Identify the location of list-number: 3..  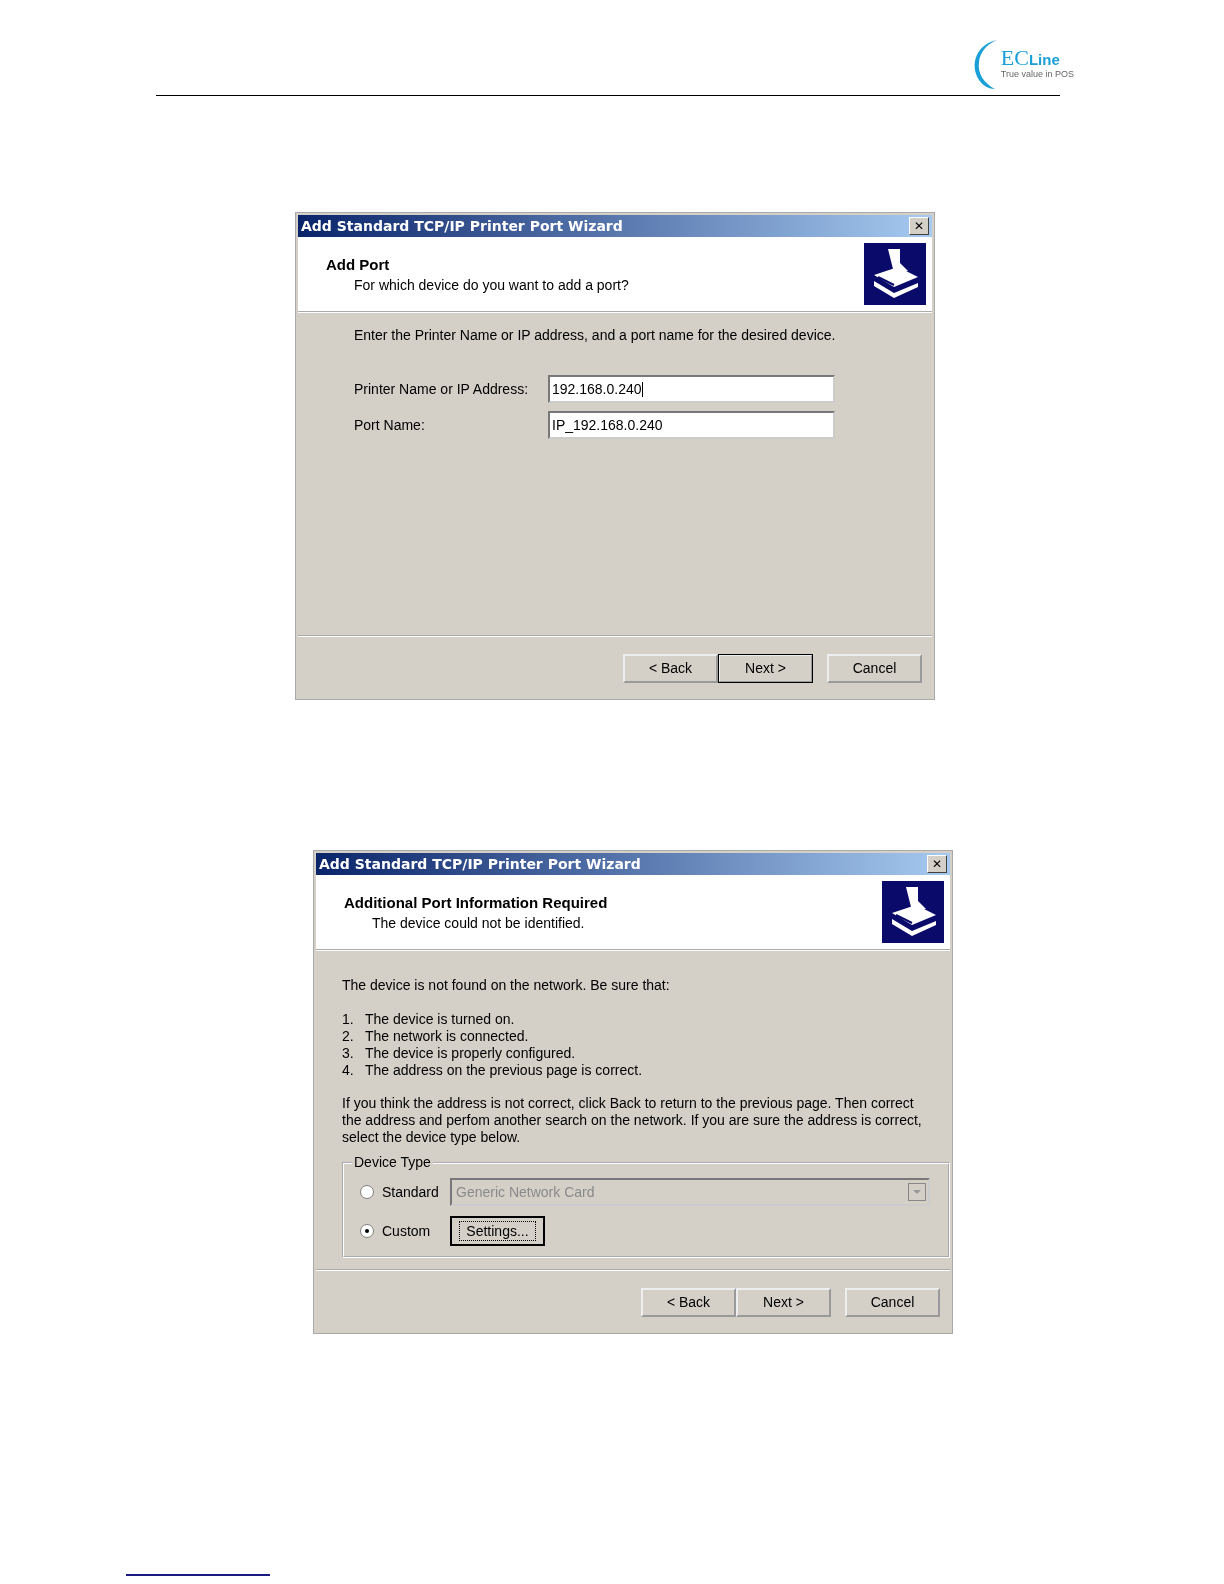
(348, 1053).